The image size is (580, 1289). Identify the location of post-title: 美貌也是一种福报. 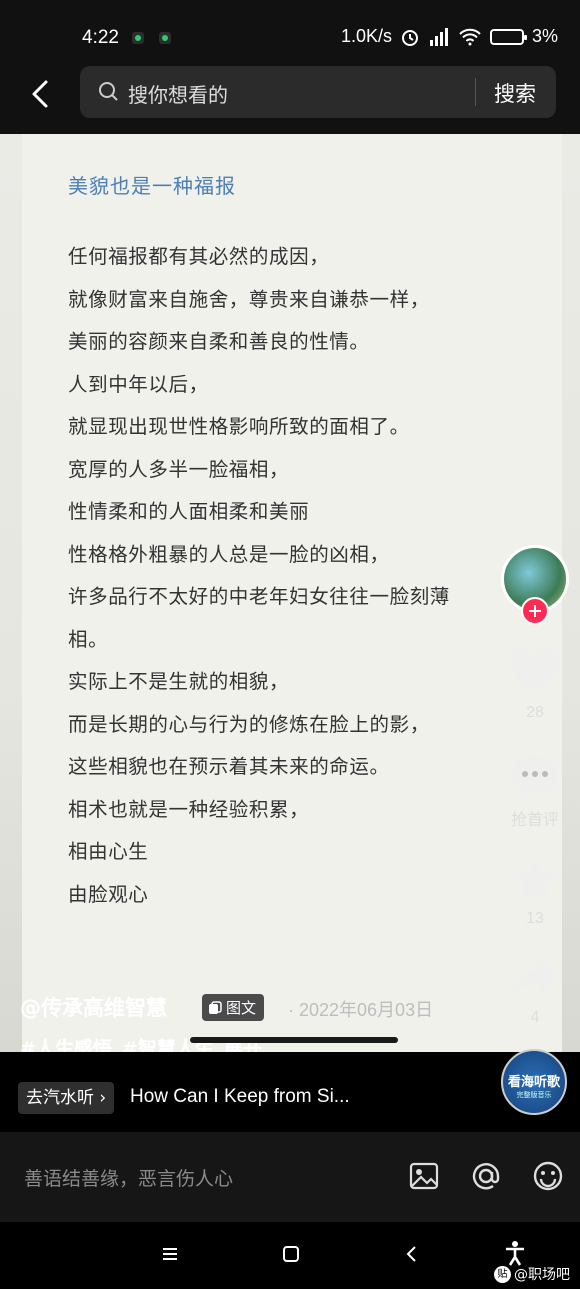
(152, 186).